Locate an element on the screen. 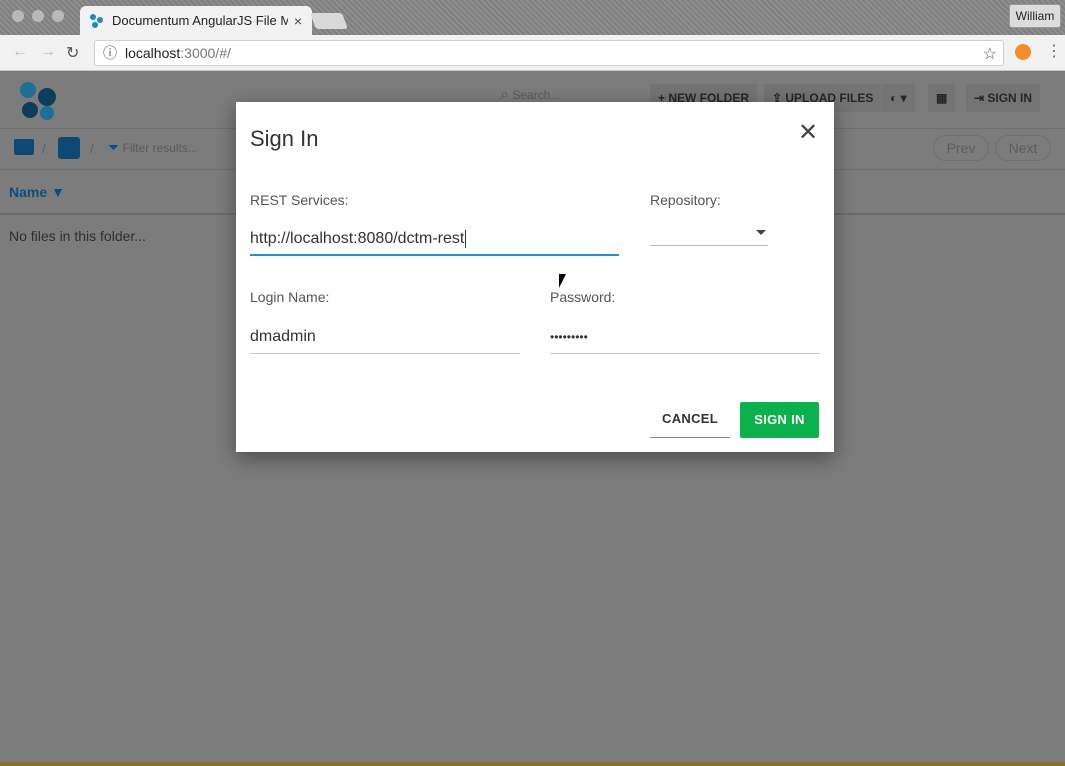 This screenshot has height=766, width=1065. address-path: :3000/#/ is located at coordinates (205, 53).